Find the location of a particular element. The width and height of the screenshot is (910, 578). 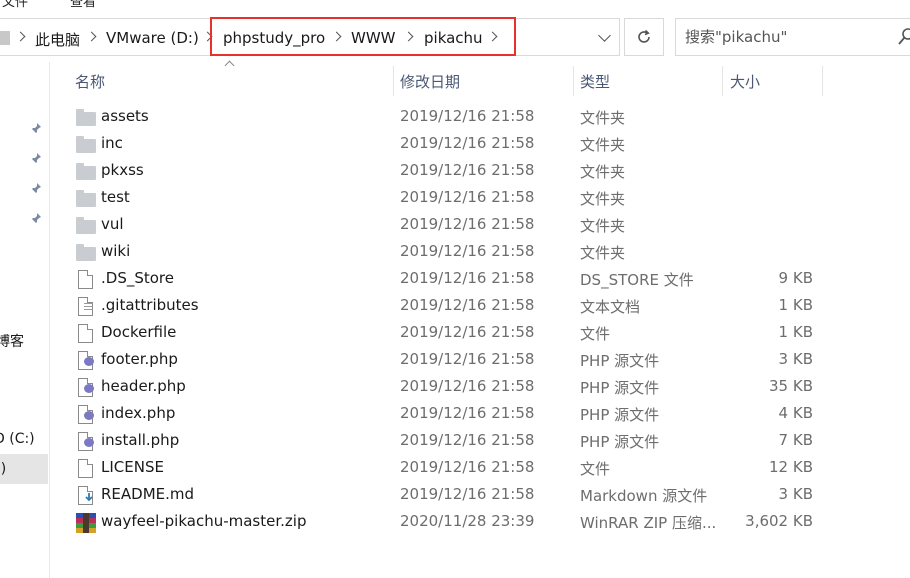

file-size: 4 KB is located at coordinates (795, 413).